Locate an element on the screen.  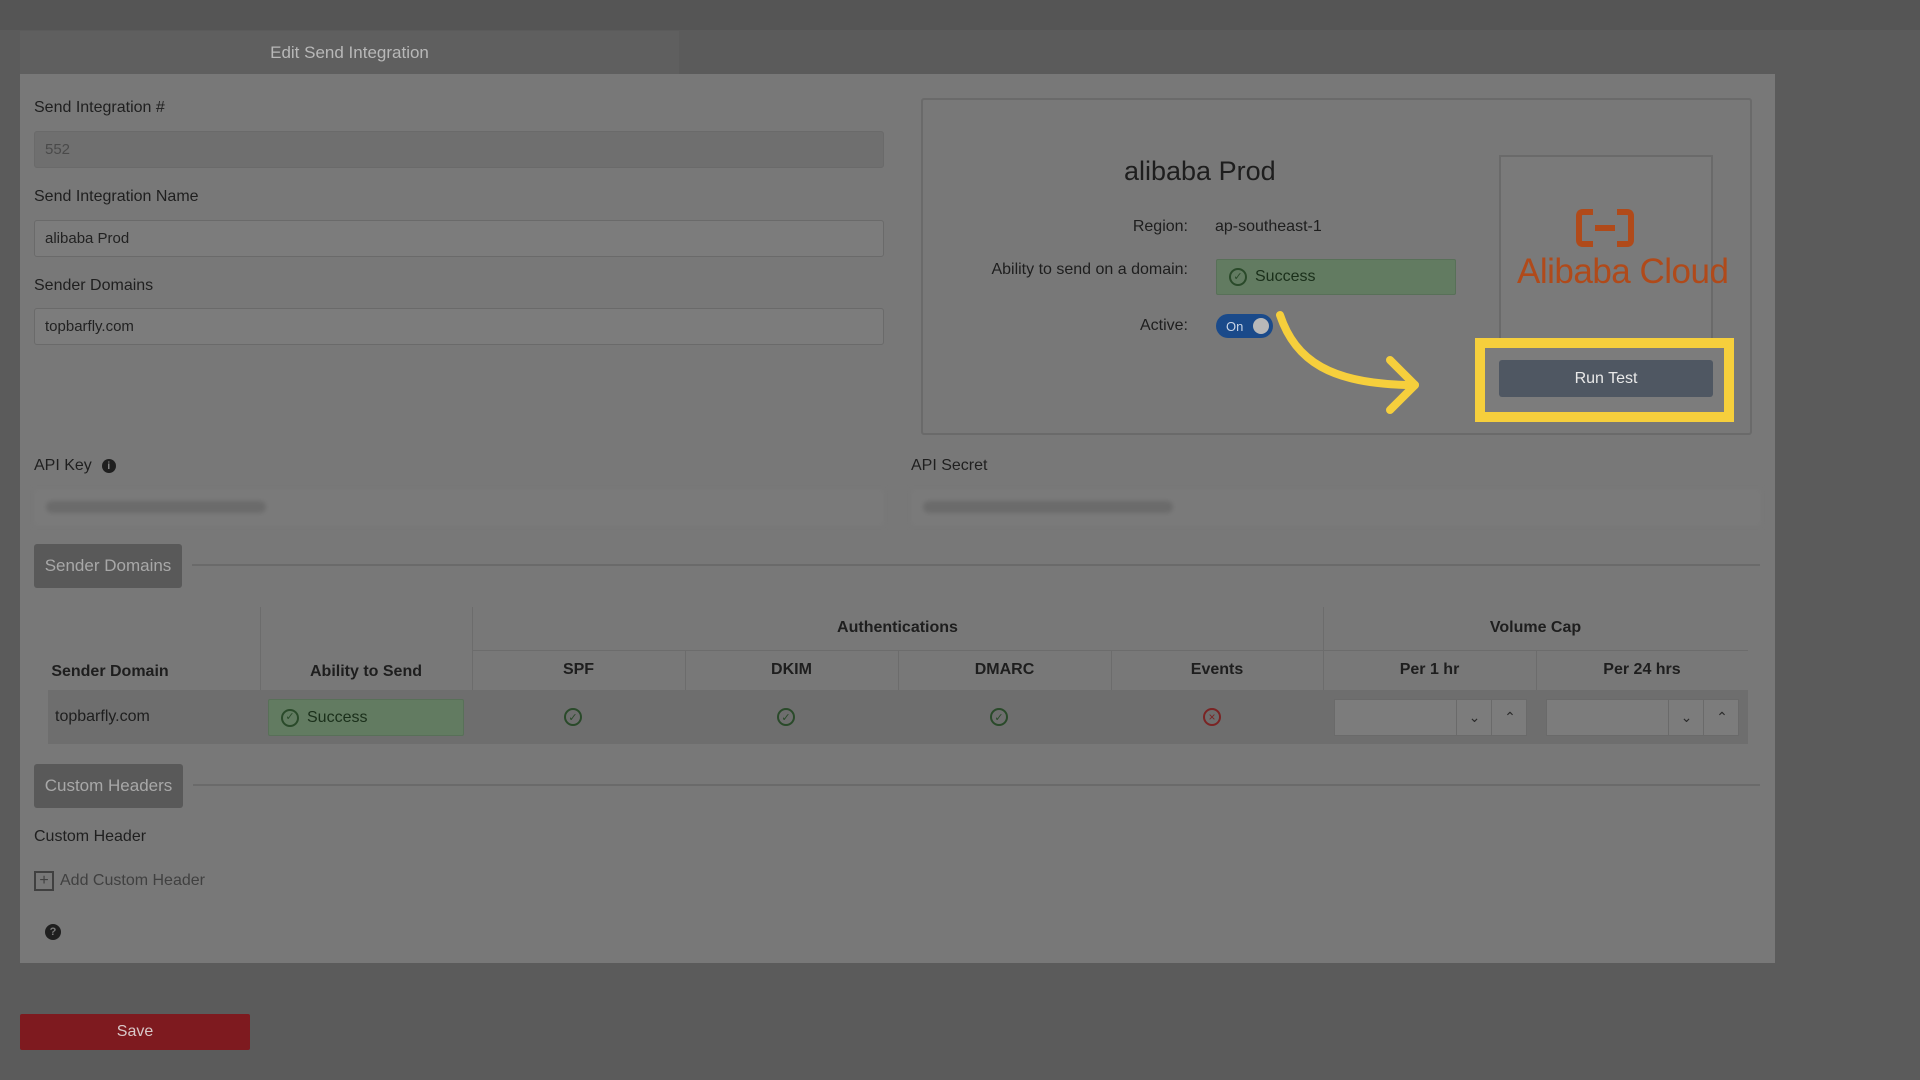
card-title: alibaba Prod is located at coordinates (1200, 171).